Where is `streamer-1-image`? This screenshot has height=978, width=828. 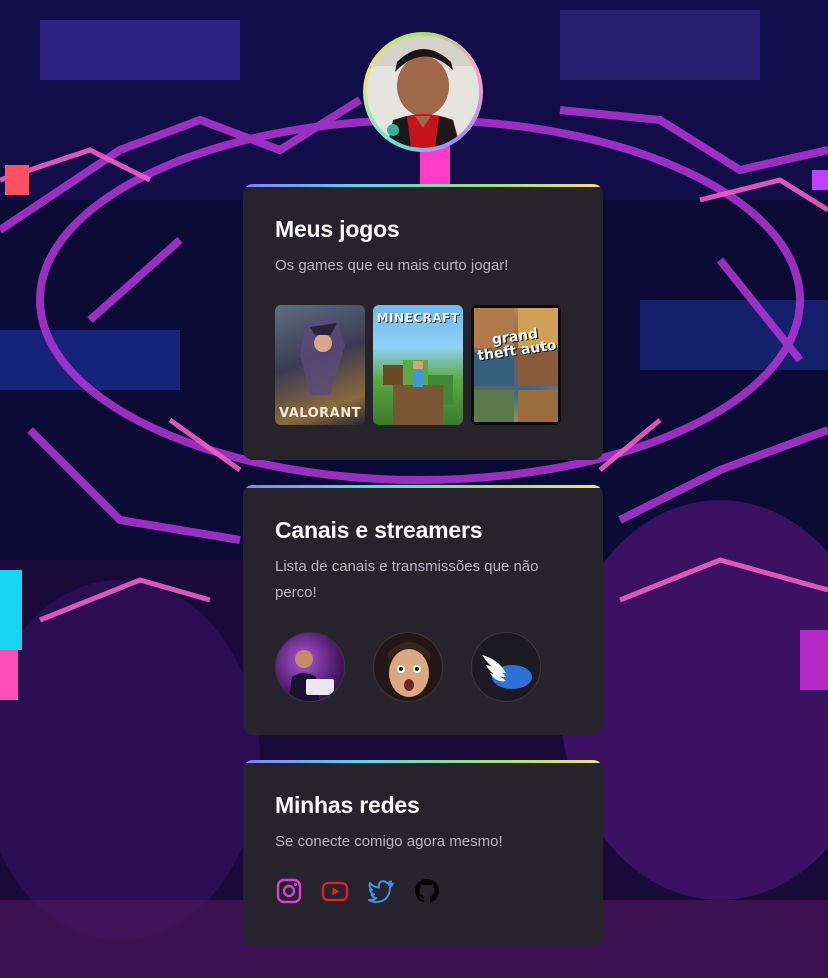
streamer-1-image is located at coordinates (311, 675).